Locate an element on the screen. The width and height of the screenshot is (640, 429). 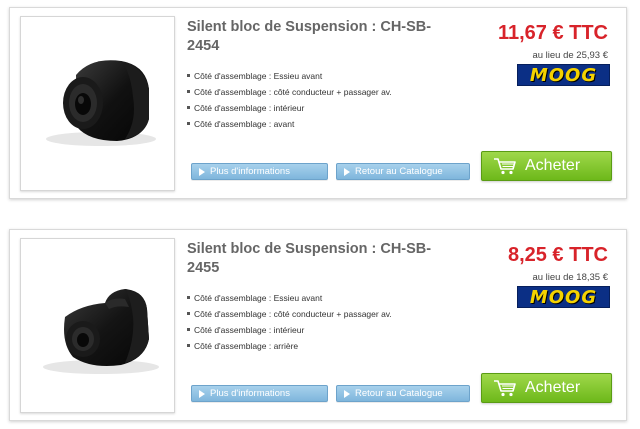
feature-text: Côté d'assemblage : avant is located at coordinates (244, 124).